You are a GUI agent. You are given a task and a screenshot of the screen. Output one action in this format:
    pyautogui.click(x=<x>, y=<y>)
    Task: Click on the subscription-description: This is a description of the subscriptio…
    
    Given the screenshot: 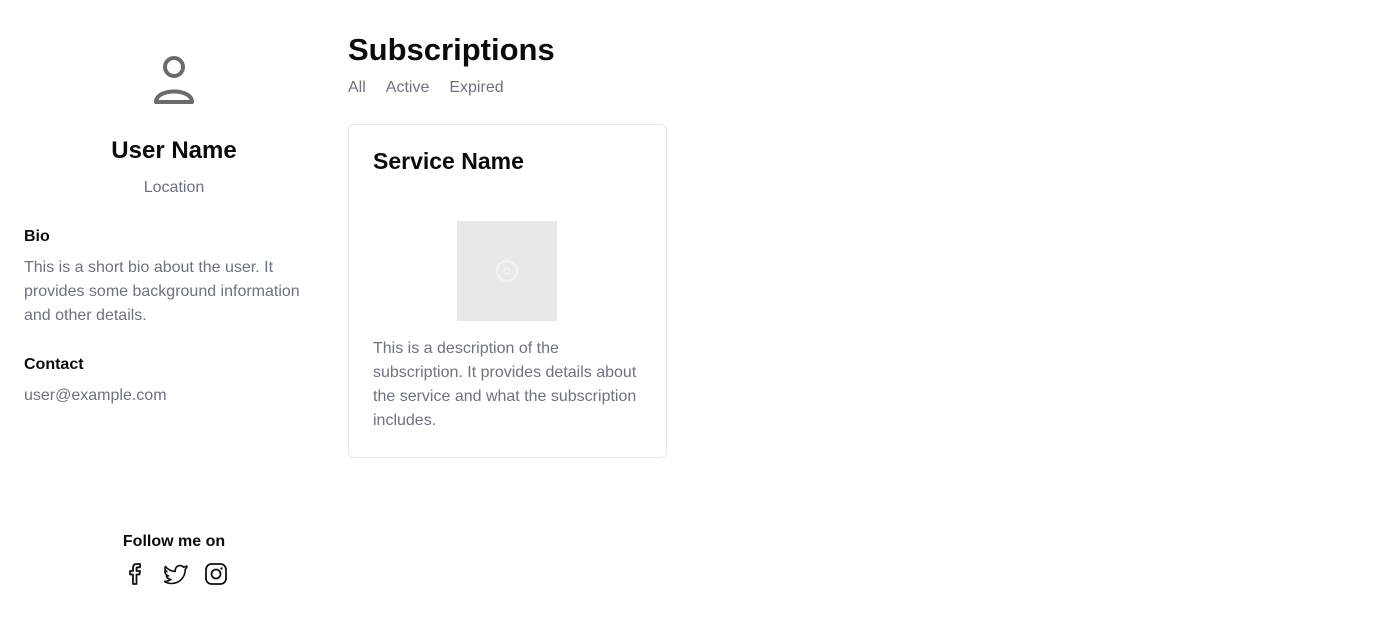 What is the action you would take?
    pyautogui.click(x=505, y=384)
    